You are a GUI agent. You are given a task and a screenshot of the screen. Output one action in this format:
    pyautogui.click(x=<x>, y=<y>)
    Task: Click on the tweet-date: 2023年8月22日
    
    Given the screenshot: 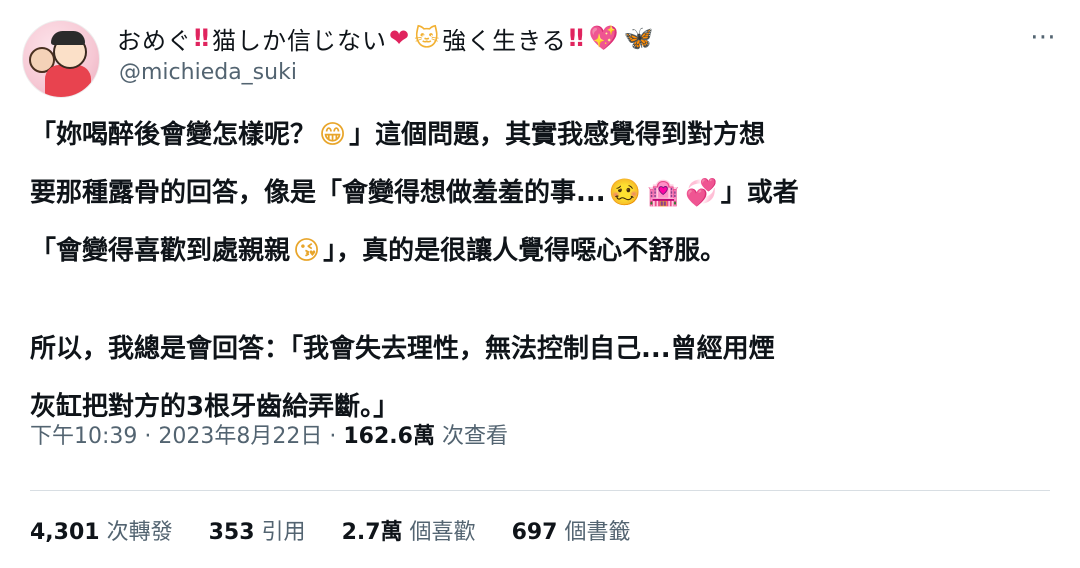 What is the action you would take?
    pyautogui.click(x=240, y=436)
    